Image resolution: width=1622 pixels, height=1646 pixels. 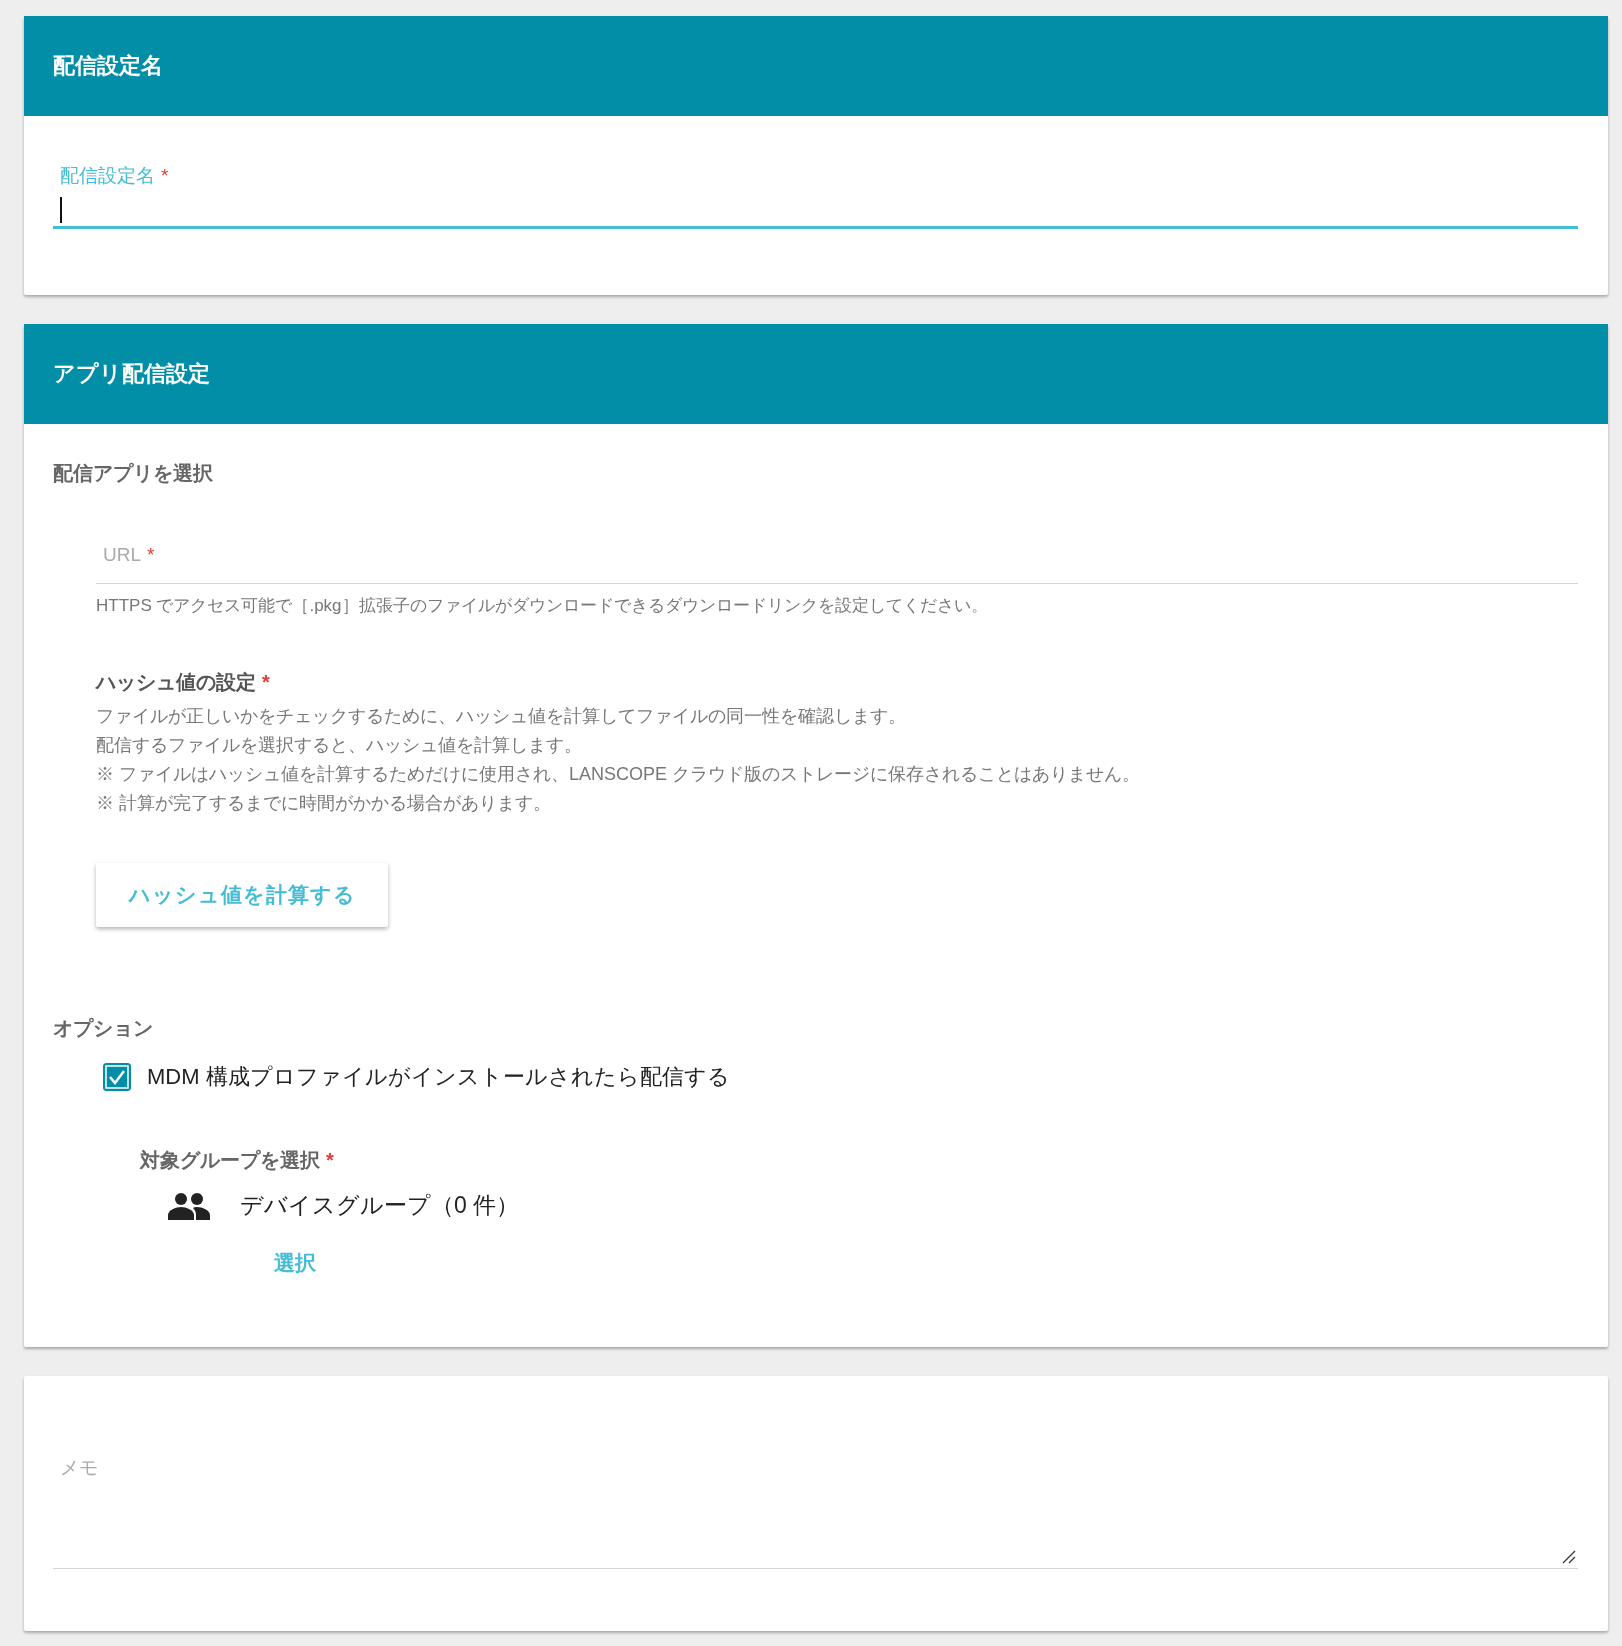 What do you see at coordinates (815, 196) in the screenshot?
I see `name-field: 配信設定名 *` at bounding box center [815, 196].